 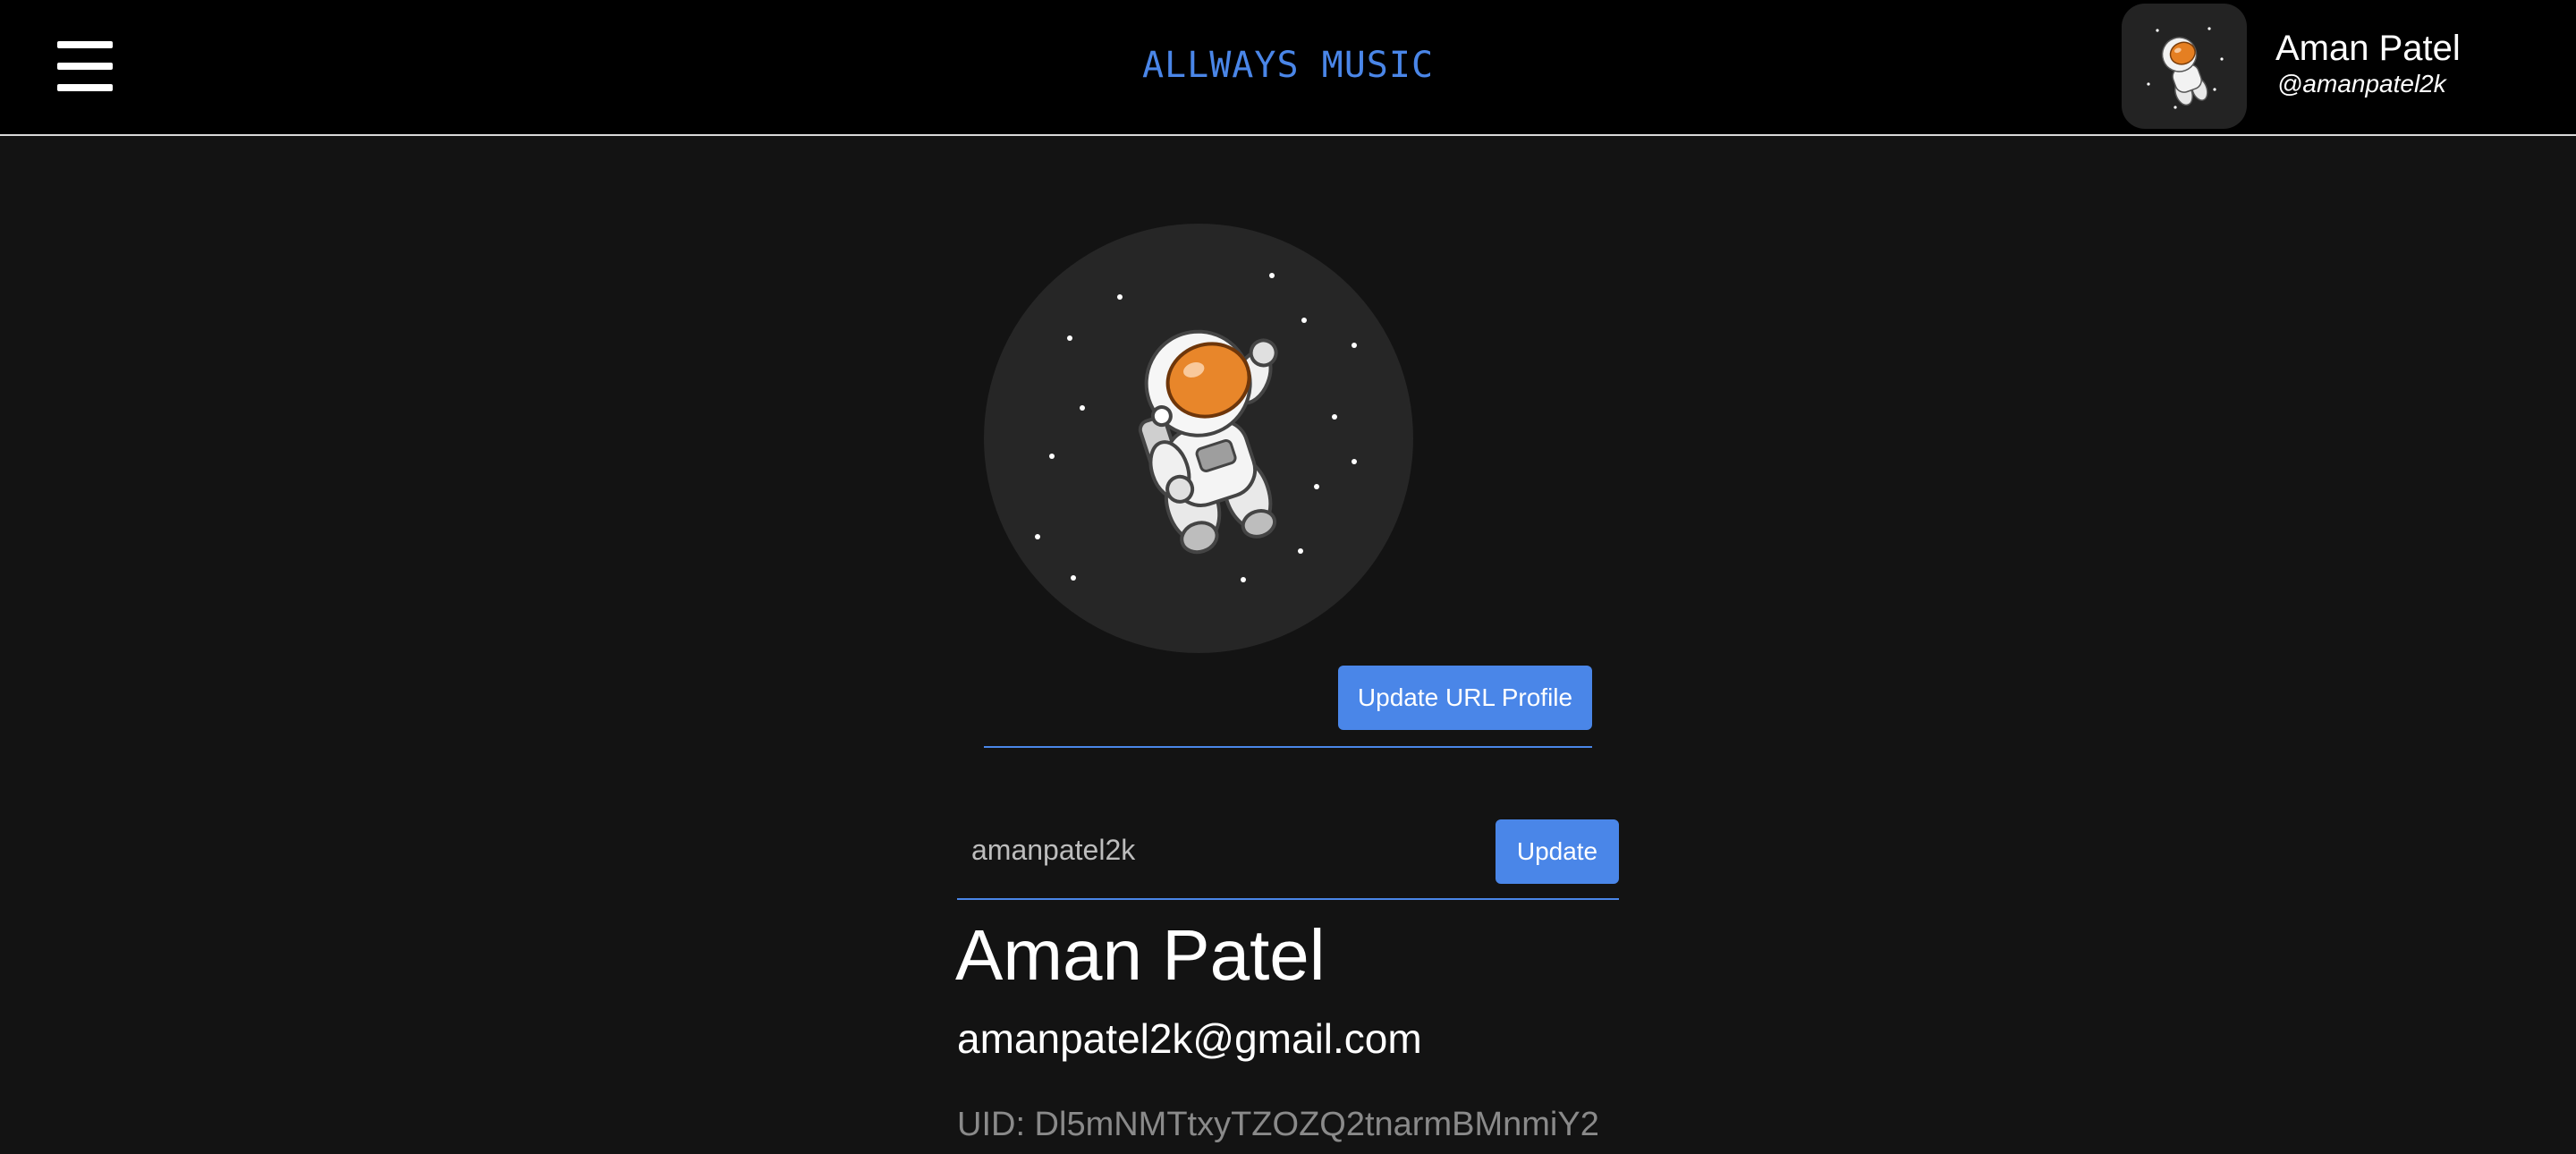 What do you see at coordinates (1154, 698) in the screenshot?
I see `profile-url-input` at bounding box center [1154, 698].